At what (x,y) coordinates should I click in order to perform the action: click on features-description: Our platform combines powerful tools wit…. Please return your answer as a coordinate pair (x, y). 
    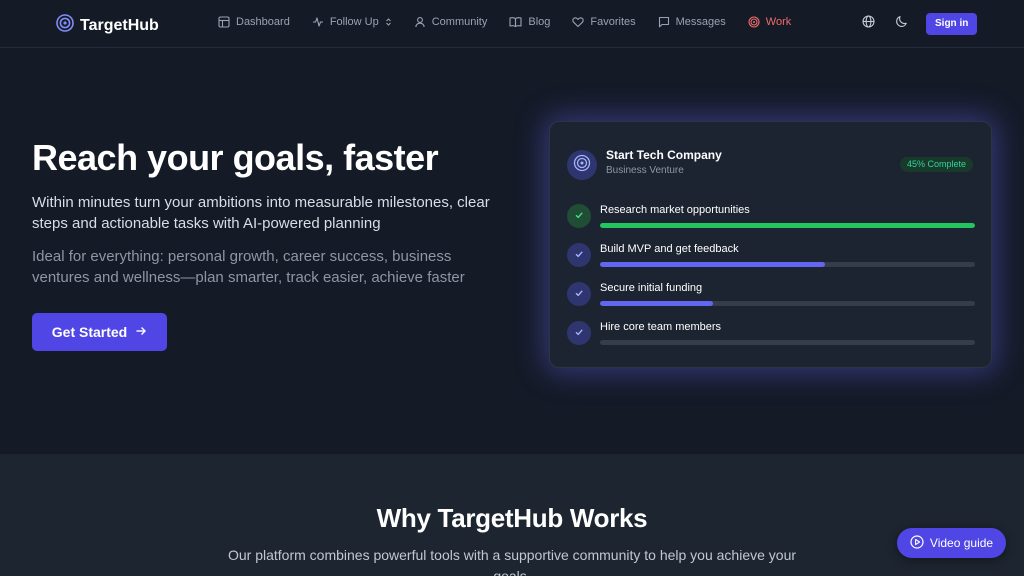
    Looking at the image, I should click on (512, 561).